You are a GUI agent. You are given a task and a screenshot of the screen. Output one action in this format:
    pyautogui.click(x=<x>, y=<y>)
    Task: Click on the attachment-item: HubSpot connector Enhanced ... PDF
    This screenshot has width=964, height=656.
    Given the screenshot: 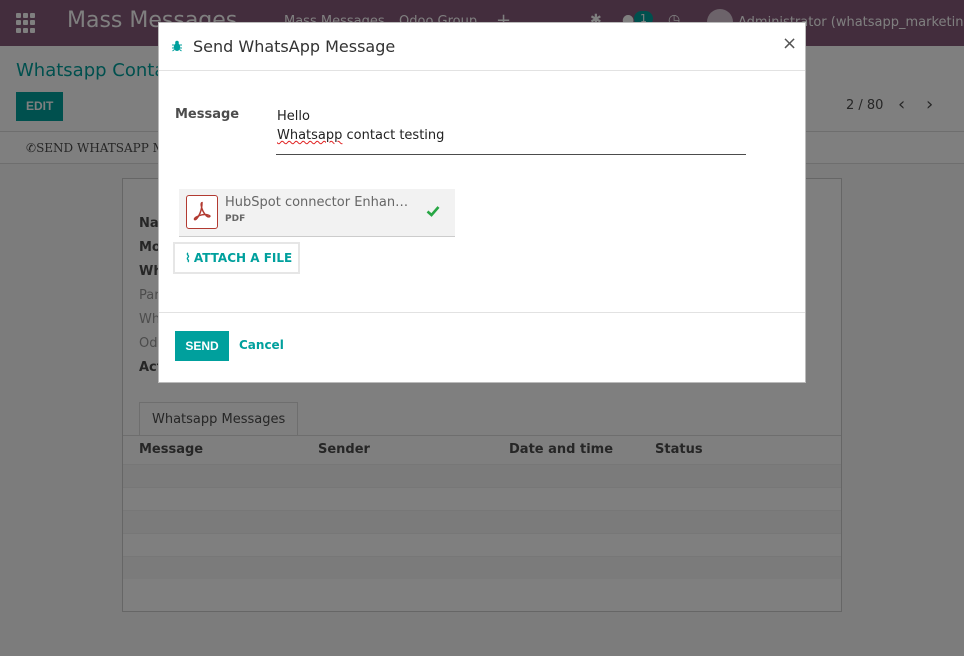 What is the action you would take?
    pyautogui.click(x=317, y=213)
    